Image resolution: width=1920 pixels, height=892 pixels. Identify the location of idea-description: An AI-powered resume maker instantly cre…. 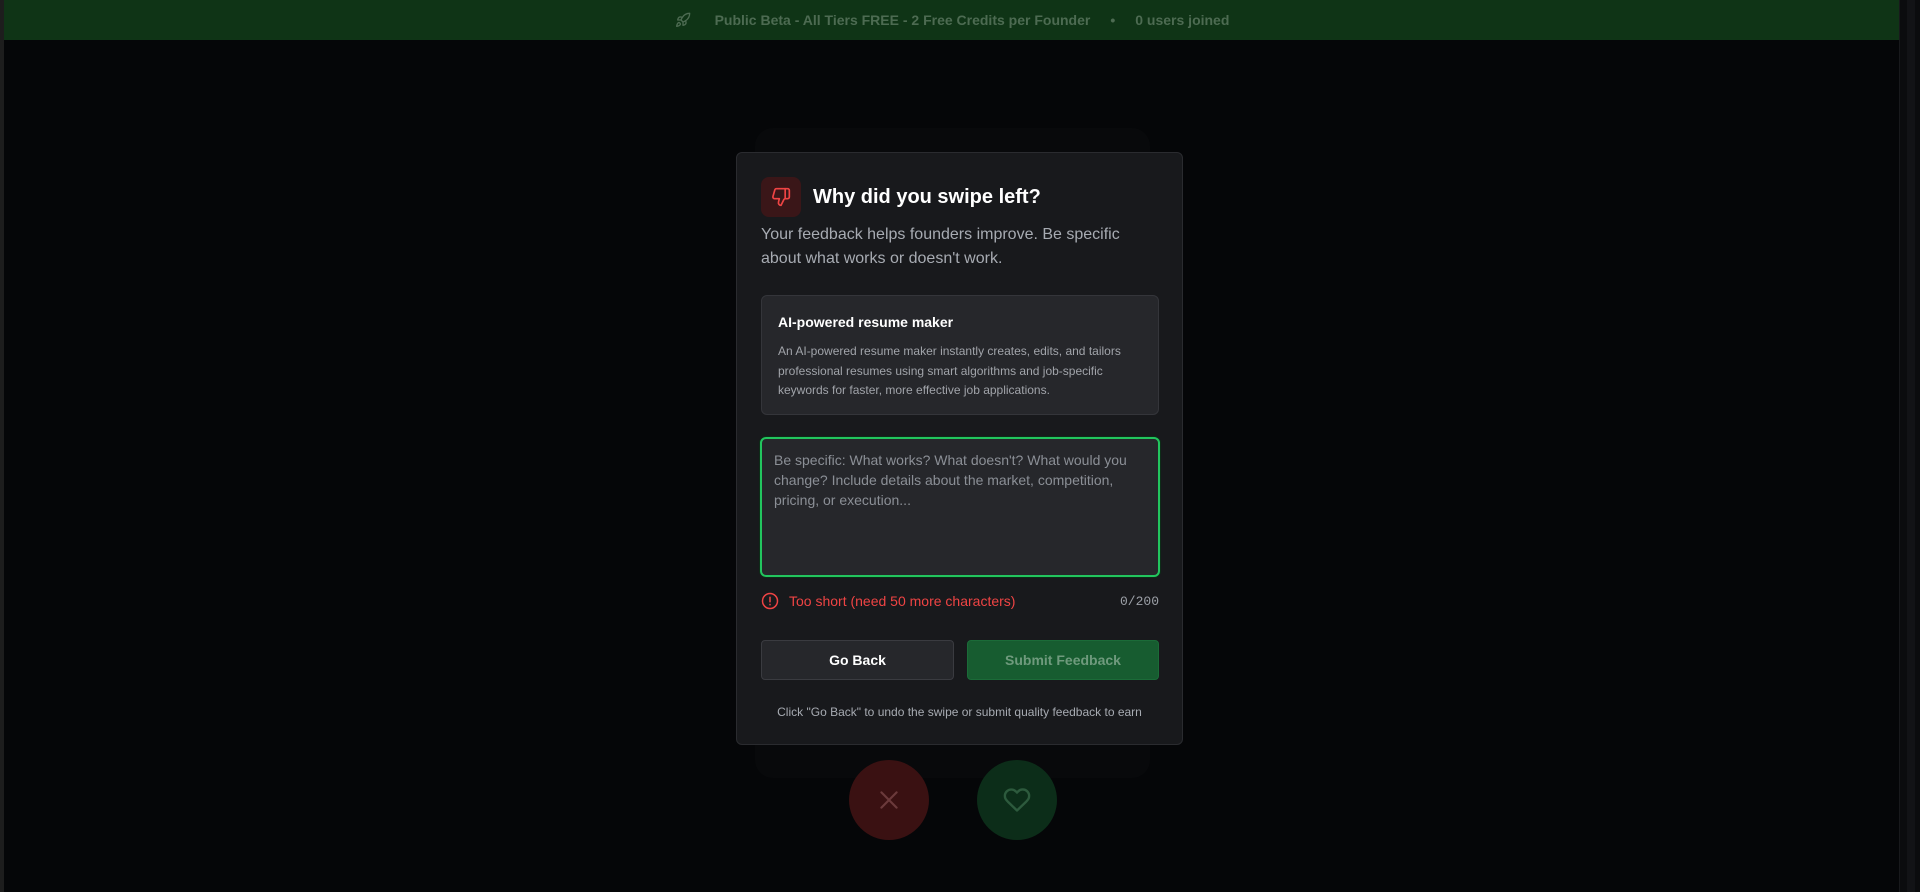
(949, 370).